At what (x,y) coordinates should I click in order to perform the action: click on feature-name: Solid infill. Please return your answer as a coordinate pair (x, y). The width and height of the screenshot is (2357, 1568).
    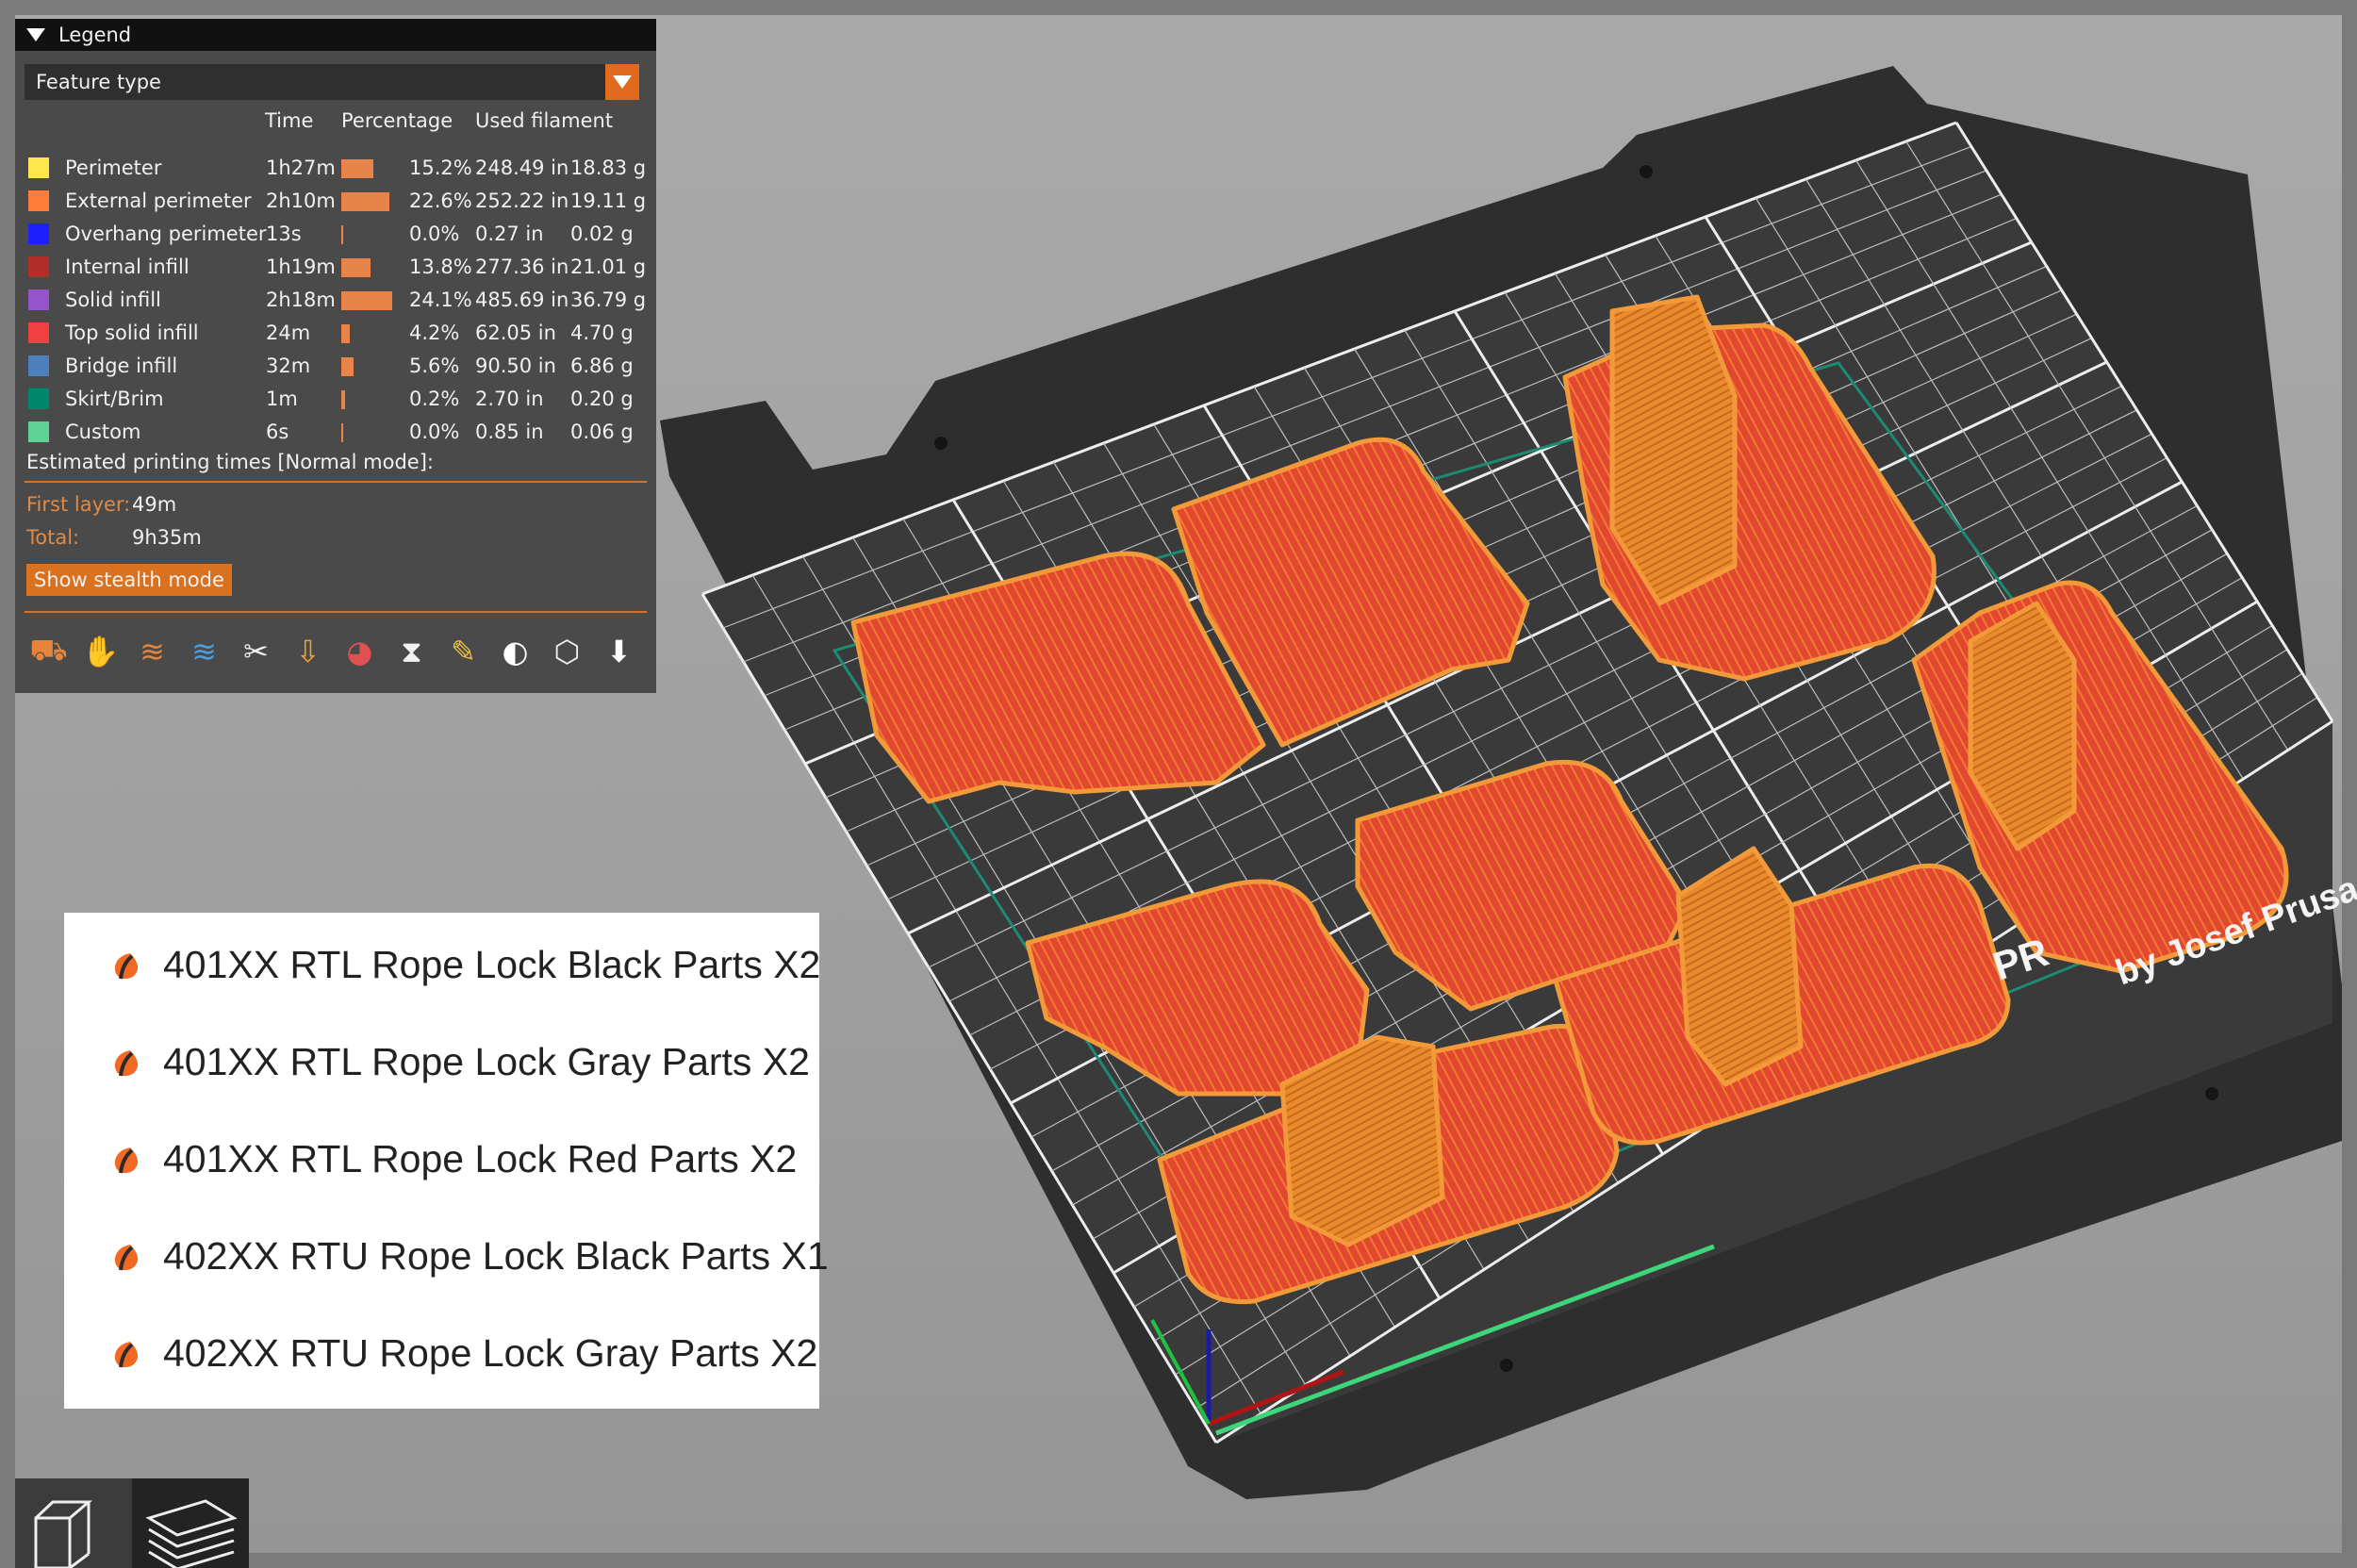
    Looking at the image, I should click on (113, 300).